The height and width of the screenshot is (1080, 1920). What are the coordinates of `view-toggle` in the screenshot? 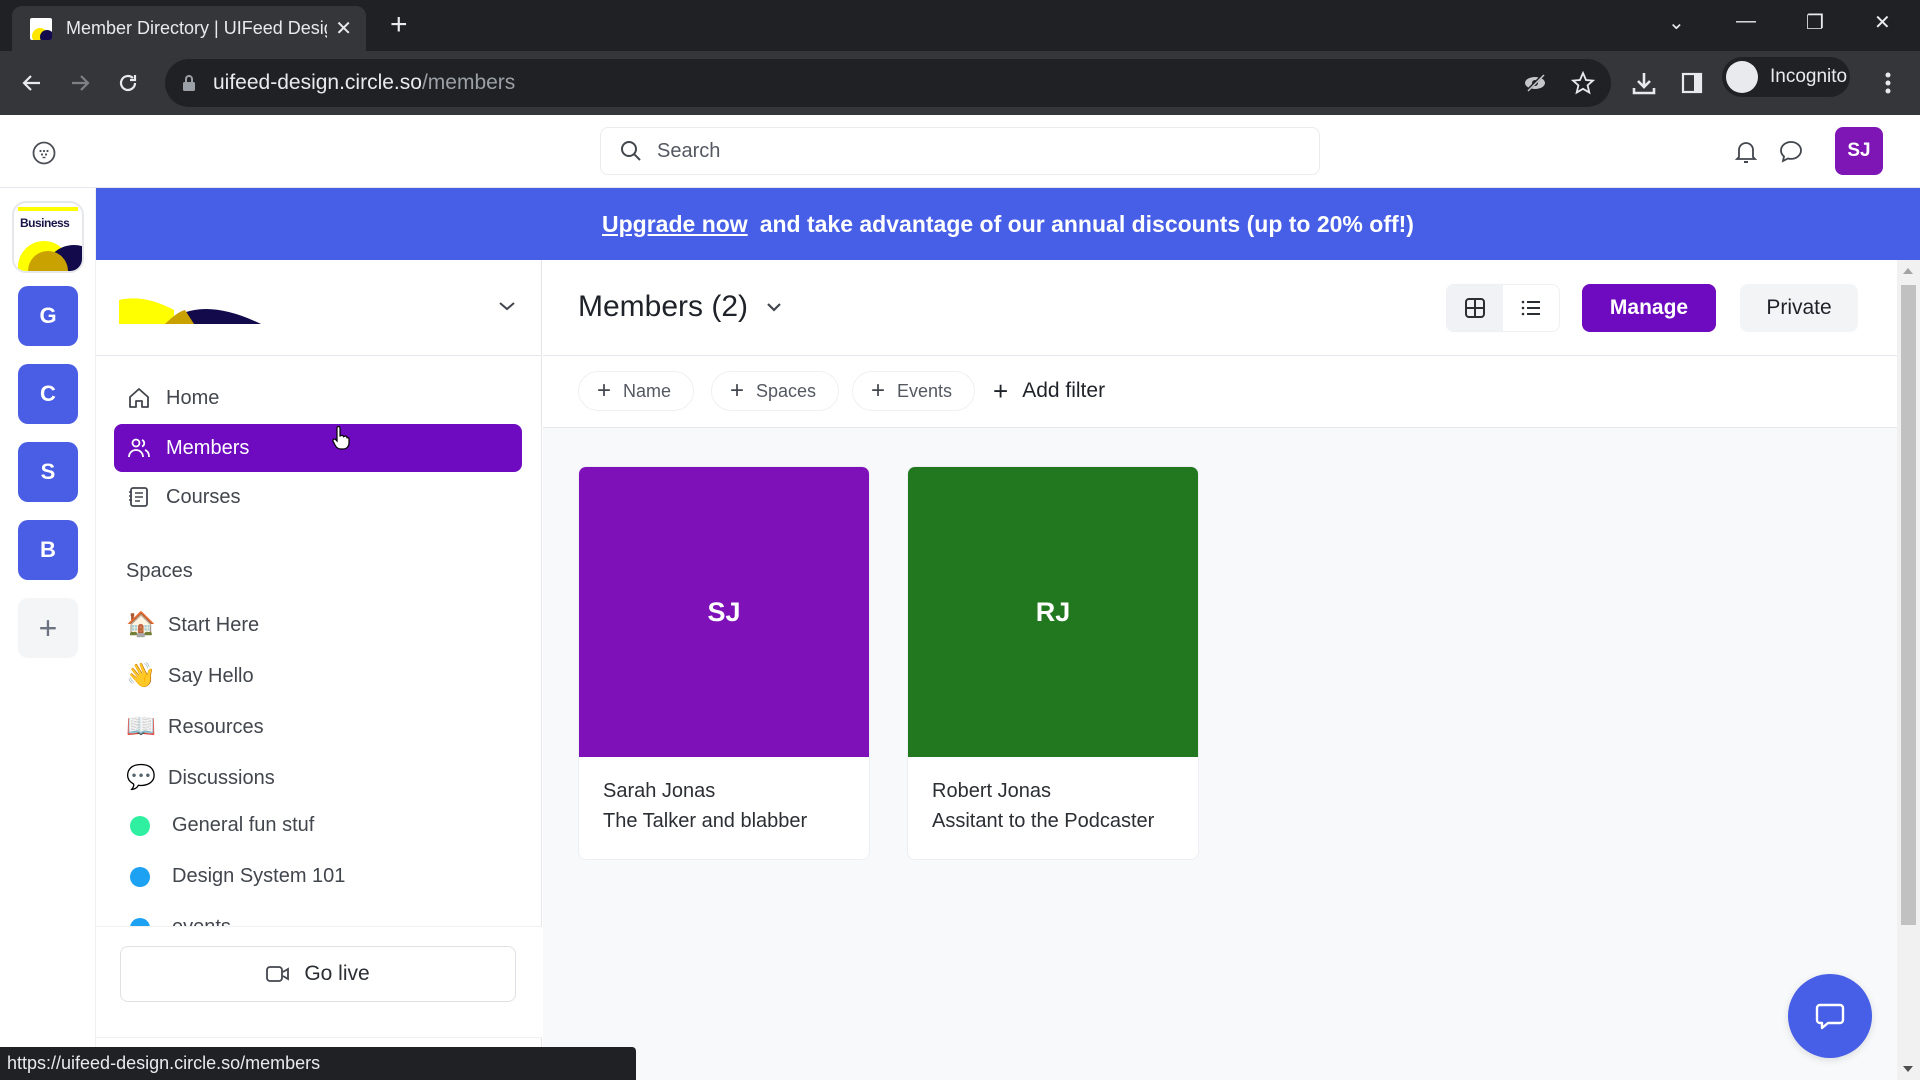 It's located at (1503, 308).